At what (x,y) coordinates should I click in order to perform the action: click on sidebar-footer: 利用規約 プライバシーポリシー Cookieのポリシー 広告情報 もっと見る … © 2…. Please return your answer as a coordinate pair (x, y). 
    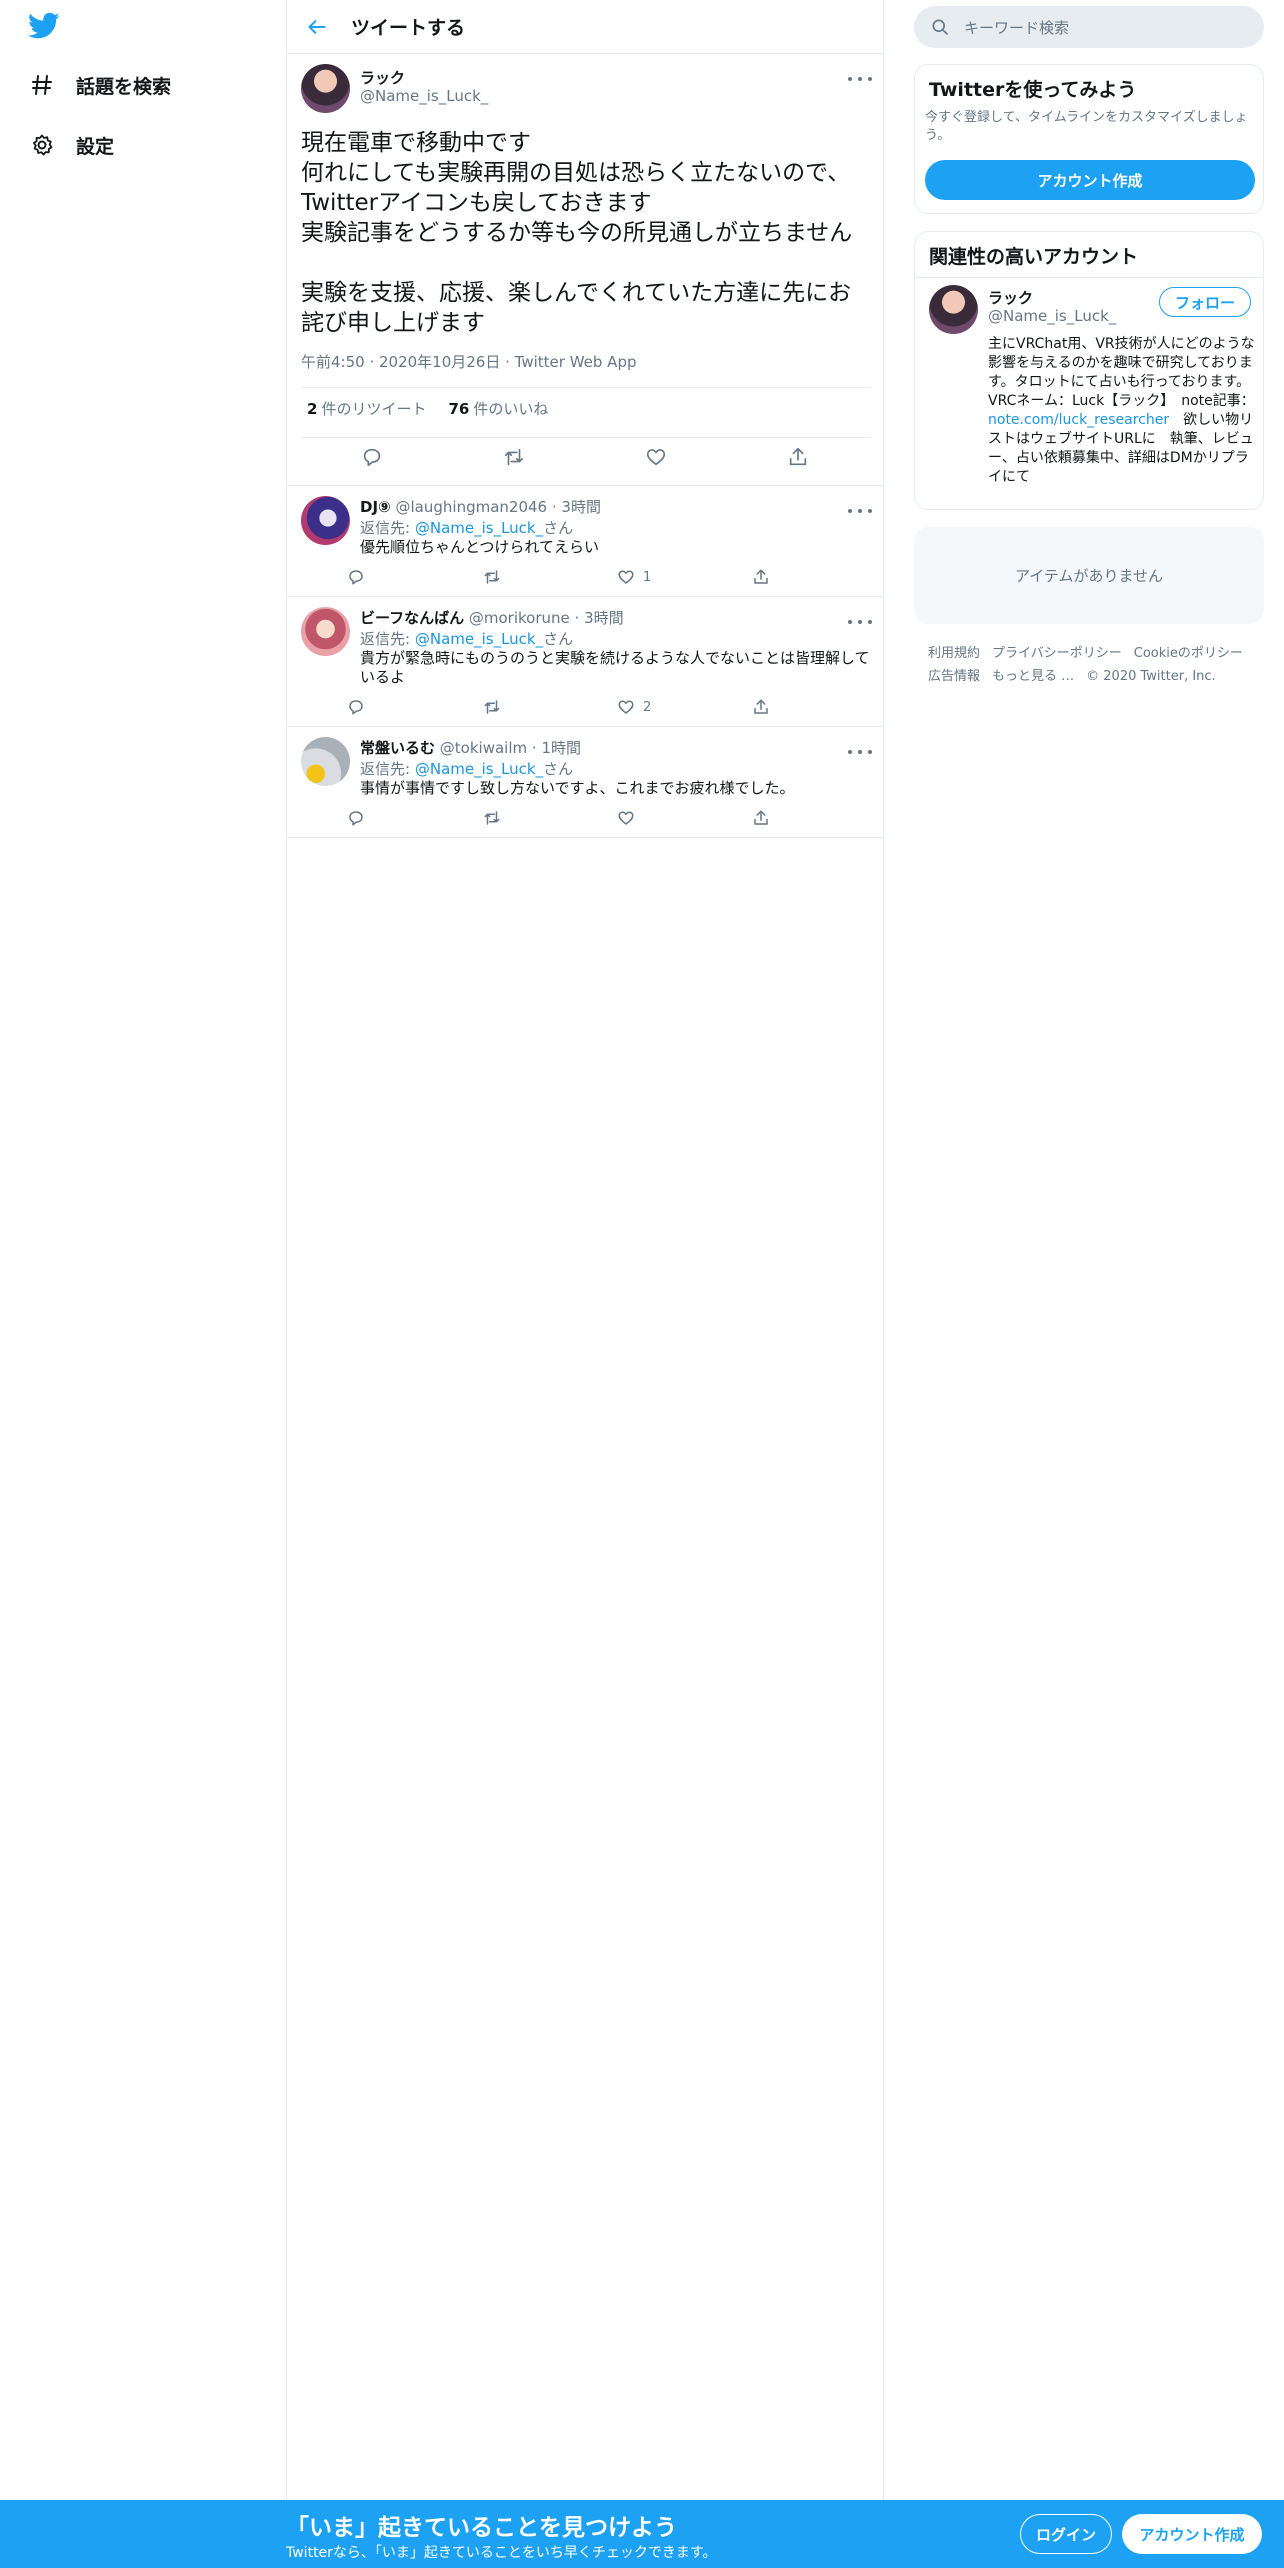
    Looking at the image, I should click on (1093, 665).